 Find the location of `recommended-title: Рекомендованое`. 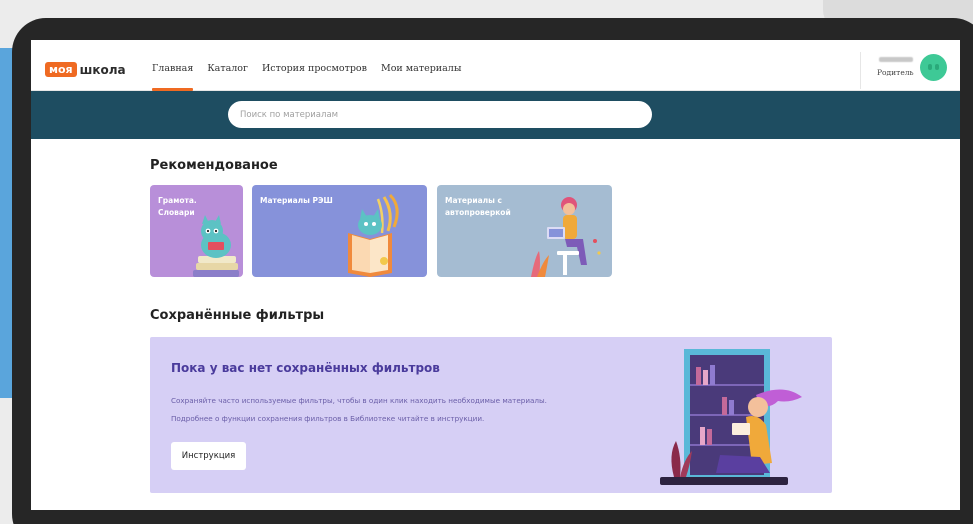

recommended-title: Рекомендованое is located at coordinates (214, 165).